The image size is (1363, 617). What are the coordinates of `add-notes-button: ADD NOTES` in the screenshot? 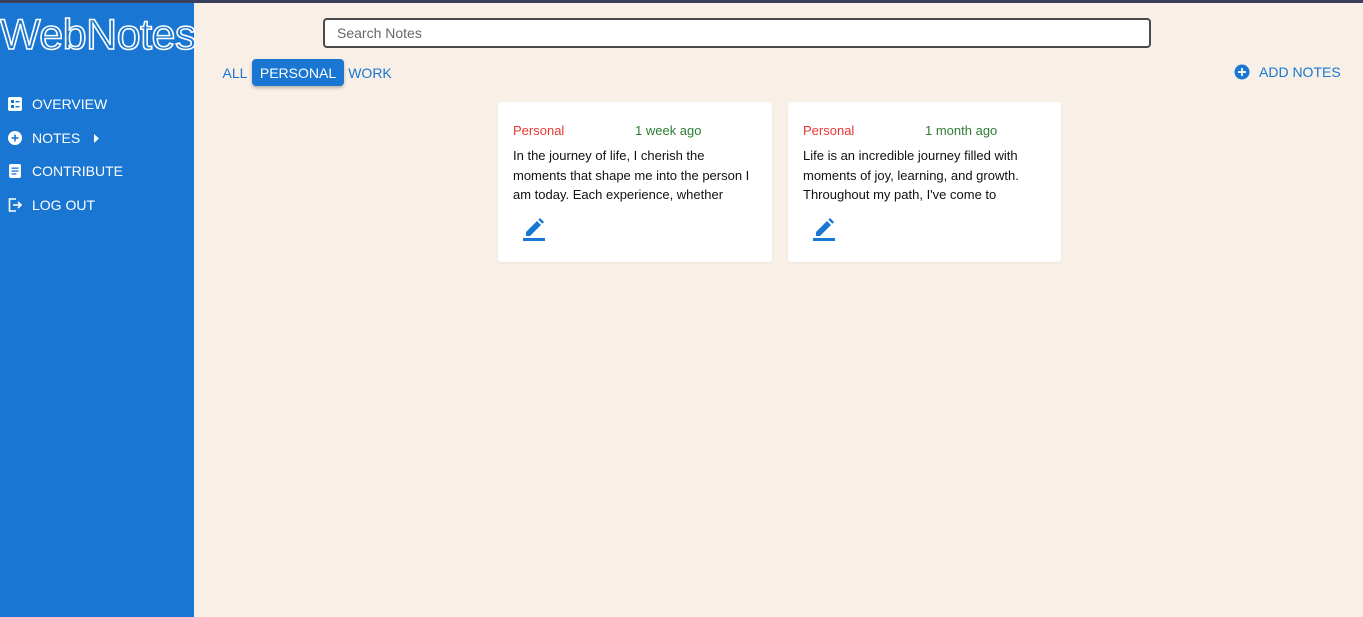 It's located at (1287, 72).